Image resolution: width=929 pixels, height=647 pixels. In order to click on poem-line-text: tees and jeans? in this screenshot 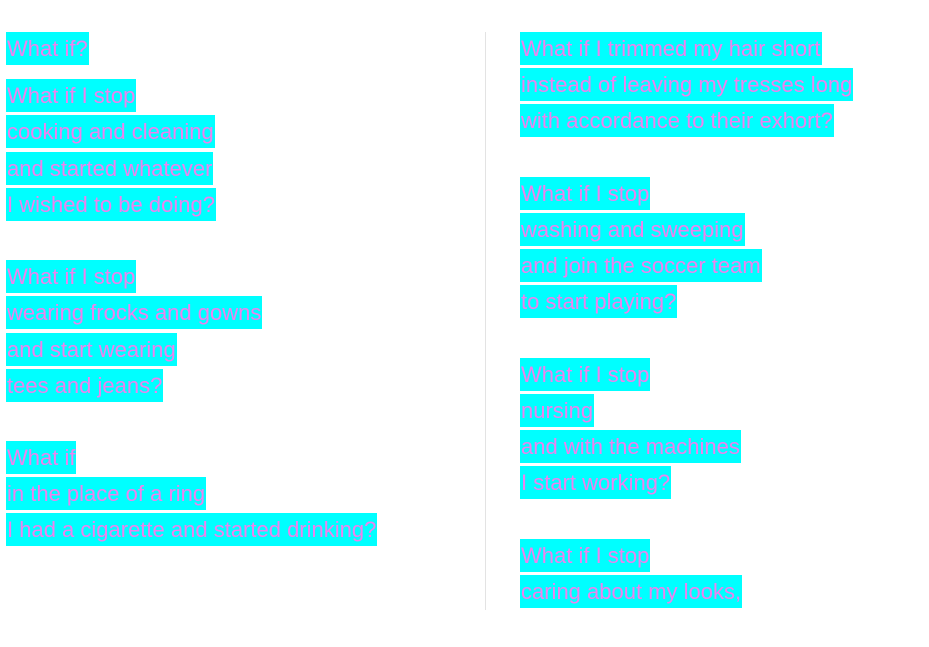, I will do `click(85, 385)`.